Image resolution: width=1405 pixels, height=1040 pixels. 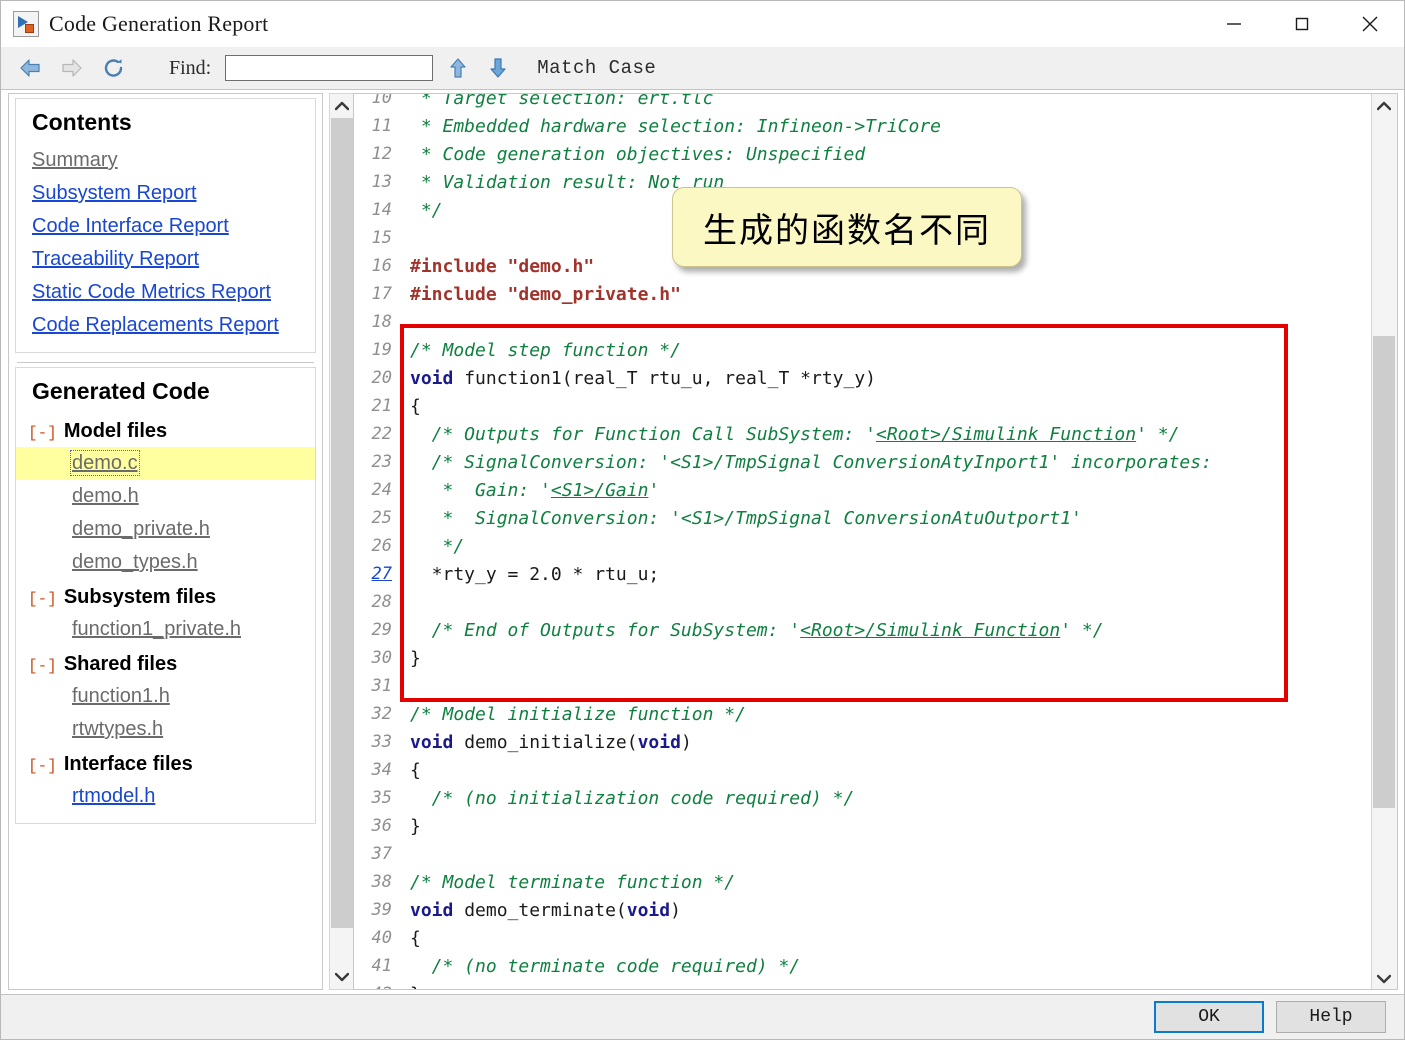 I want to click on line-number: 25, so click(x=381, y=518).